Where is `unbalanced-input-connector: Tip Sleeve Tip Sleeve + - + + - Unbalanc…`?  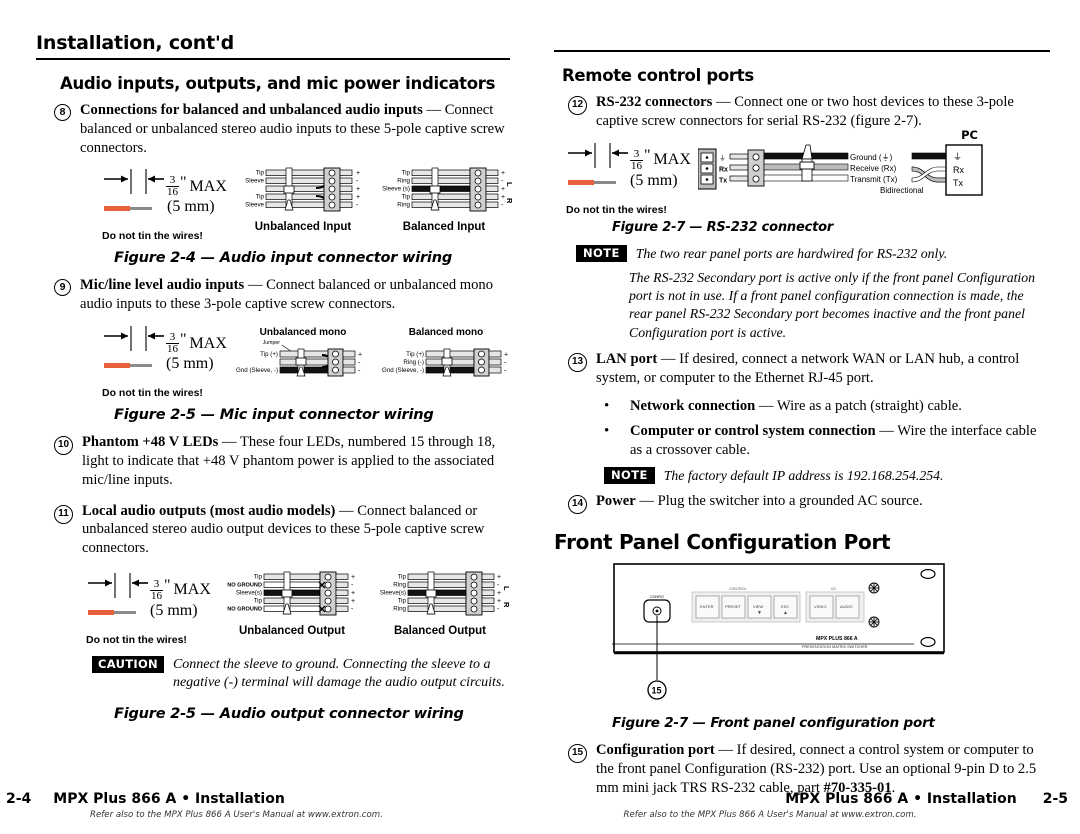 unbalanced-input-connector: Tip Sleeve Tip Sleeve + - + + - Unbalanc… is located at coordinates (303, 199).